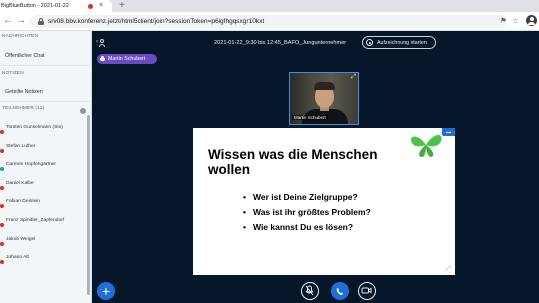 This screenshot has width=539, height=303. What do you see at coordinates (402, 43) in the screenshot?
I see `start-recording-label: Aufzeichnung starten` at bounding box center [402, 43].